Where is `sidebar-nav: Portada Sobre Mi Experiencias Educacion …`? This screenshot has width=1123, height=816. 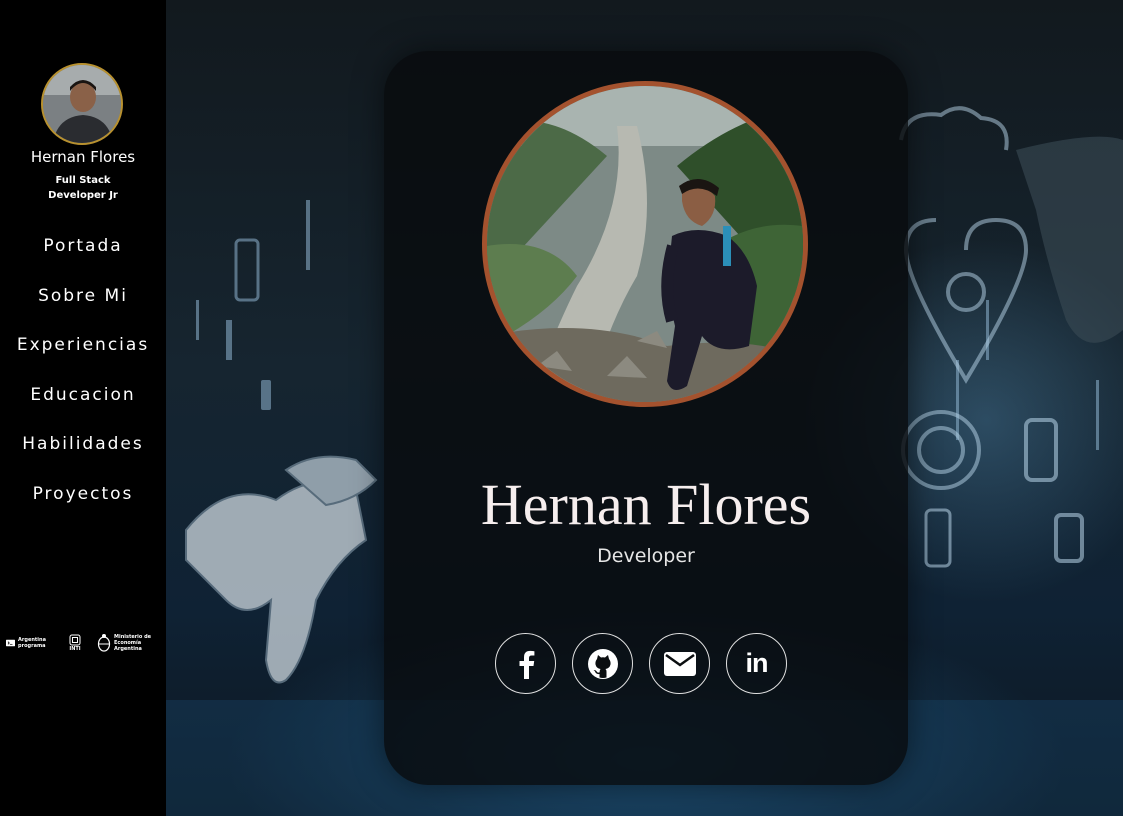 sidebar-nav: Portada Sobre Mi Experiencias Educacion … is located at coordinates (83, 381).